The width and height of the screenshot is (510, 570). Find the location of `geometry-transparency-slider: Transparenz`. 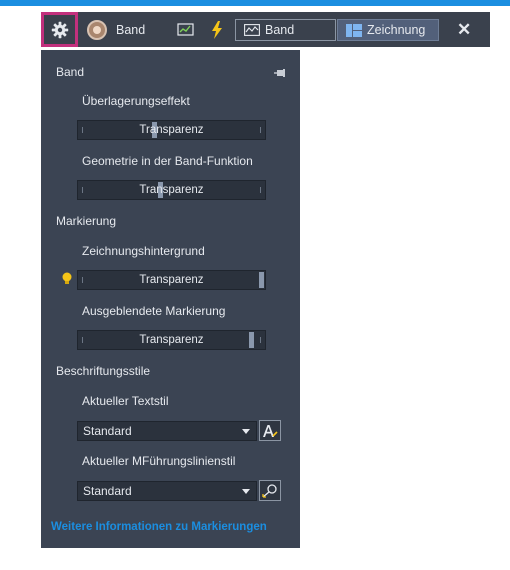

geometry-transparency-slider: Transparenz is located at coordinates (171, 190).